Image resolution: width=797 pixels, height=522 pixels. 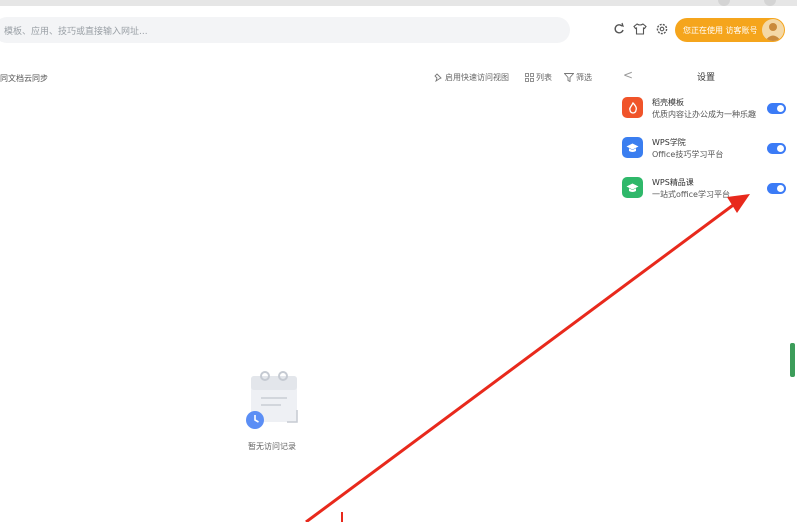 I want to click on empty-calendar-icon, so click(x=272, y=400).